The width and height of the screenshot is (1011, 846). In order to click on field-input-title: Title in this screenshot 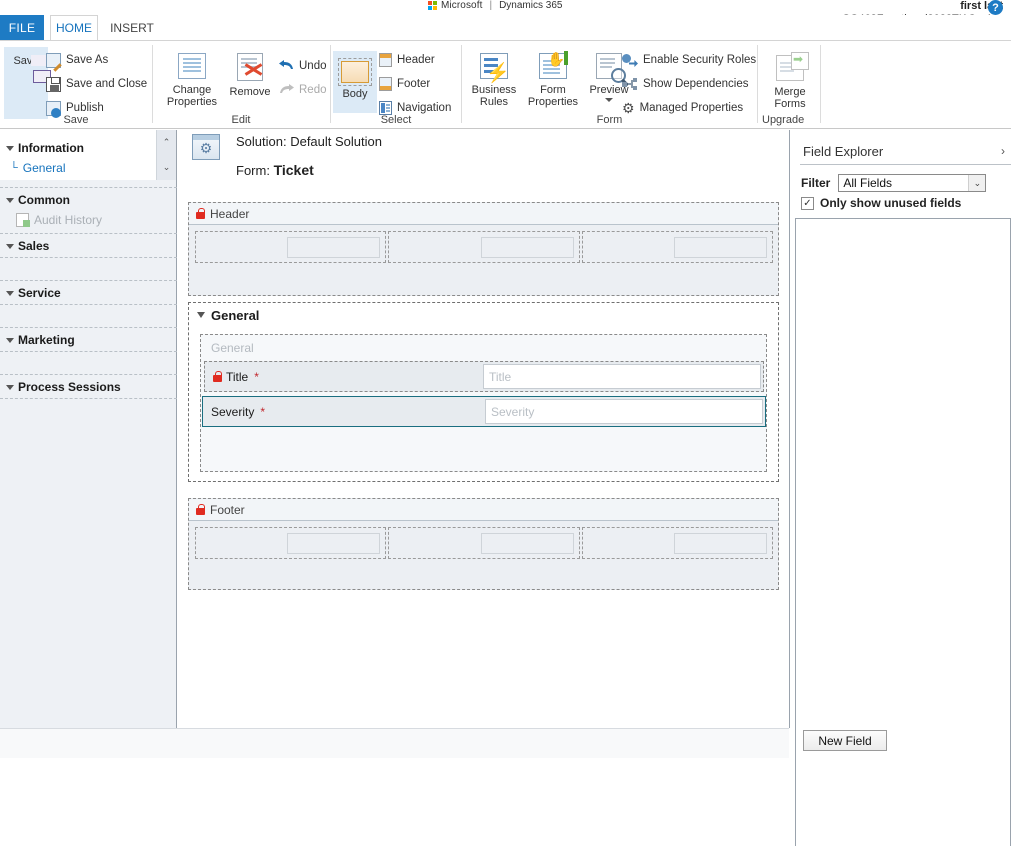, I will do `click(622, 376)`.